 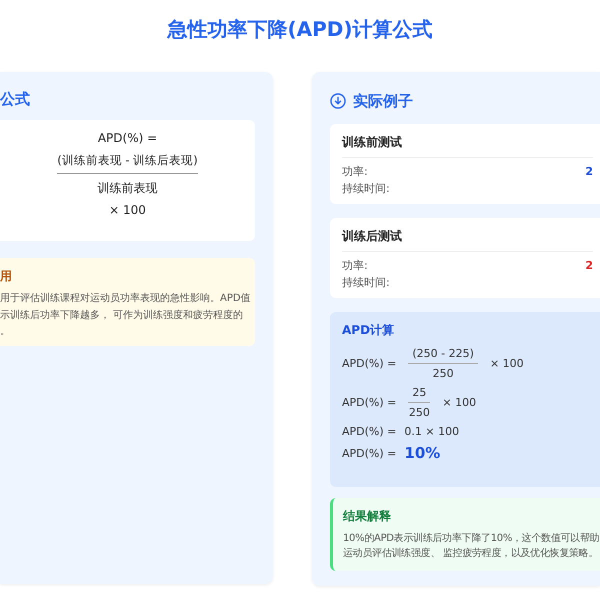 What do you see at coordinates (300, 29) in the screenshot?
I see `page-title: 急性功率下降(APD)计算公式` at bounding box center [300, 29].